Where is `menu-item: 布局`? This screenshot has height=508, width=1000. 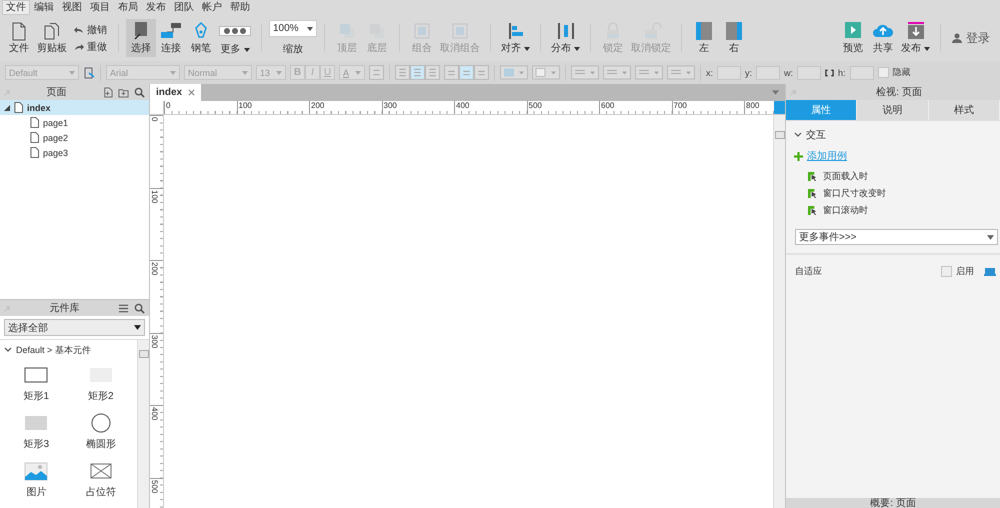
menu-item: 布局 is located at coordinates (128, 7).